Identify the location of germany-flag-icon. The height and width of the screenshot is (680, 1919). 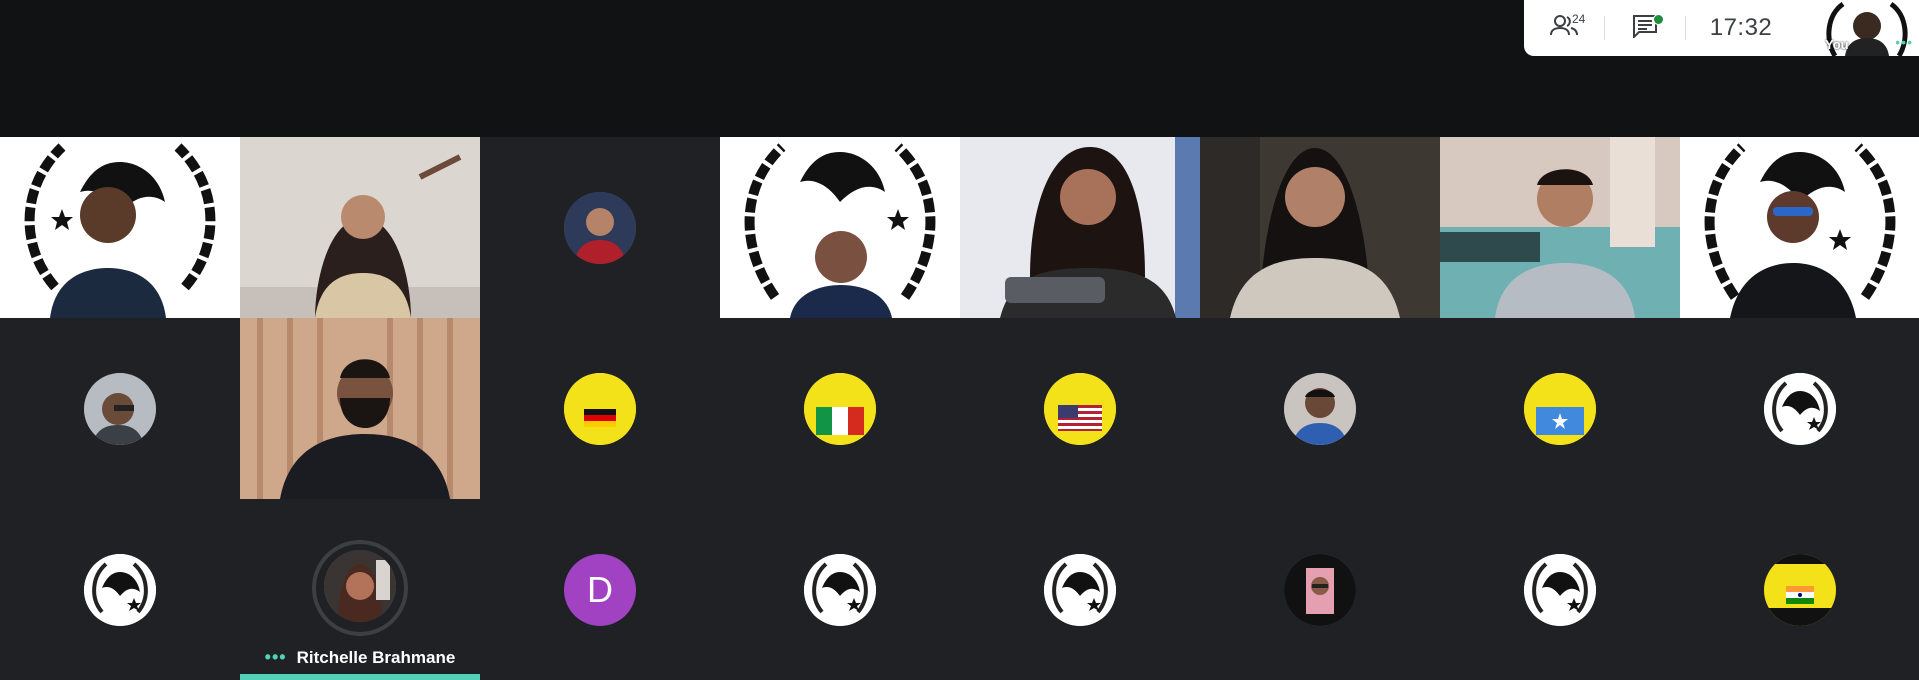
(600, 408).